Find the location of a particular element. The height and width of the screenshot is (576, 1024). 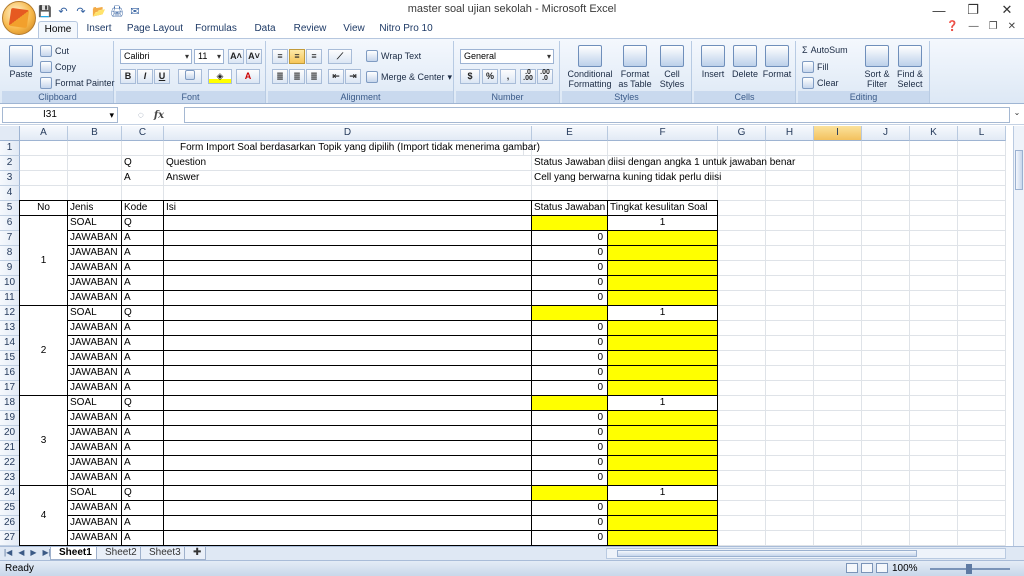

sheet-tab-sheet1: Sheet1 is located at coordinates (75, 553).